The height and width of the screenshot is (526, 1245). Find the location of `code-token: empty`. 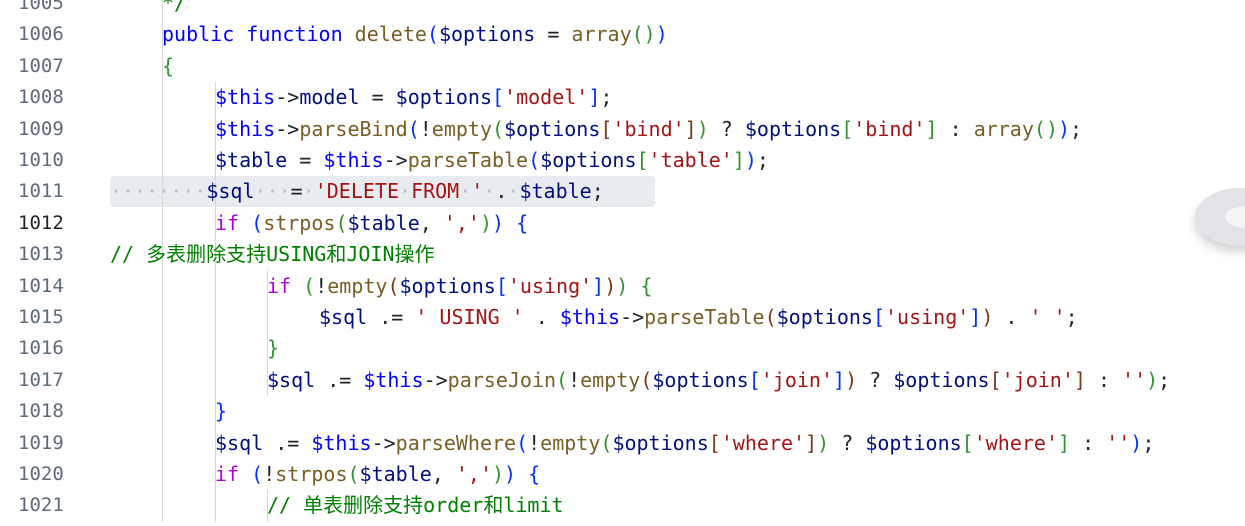

code-token: empty is located at coordinates (570, 442).